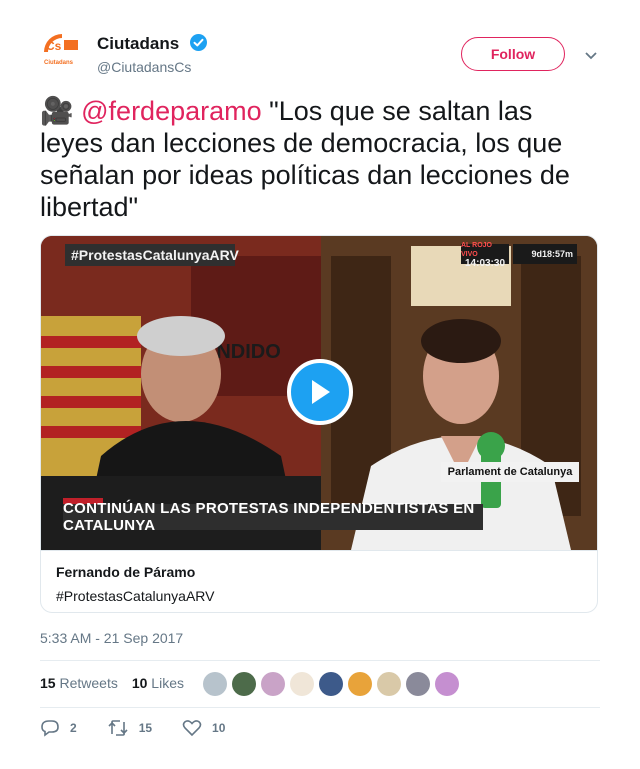 The width and height of the screenshot is (640, 769). Describe the element at coordinates (50, 728) in the screenshot. I see `reply-icon` at that location.